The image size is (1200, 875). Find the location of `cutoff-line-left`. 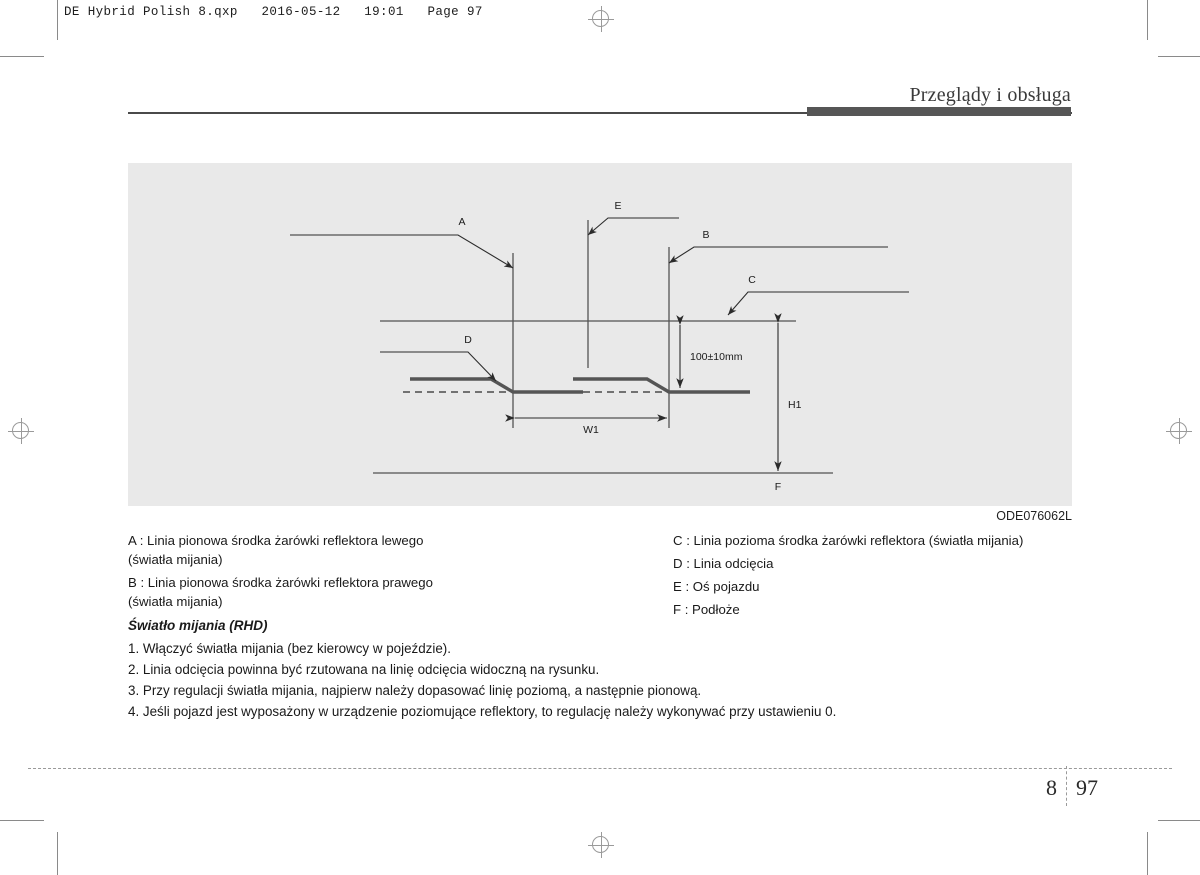

cutoff-line-left is located at coordinates (496, 385).